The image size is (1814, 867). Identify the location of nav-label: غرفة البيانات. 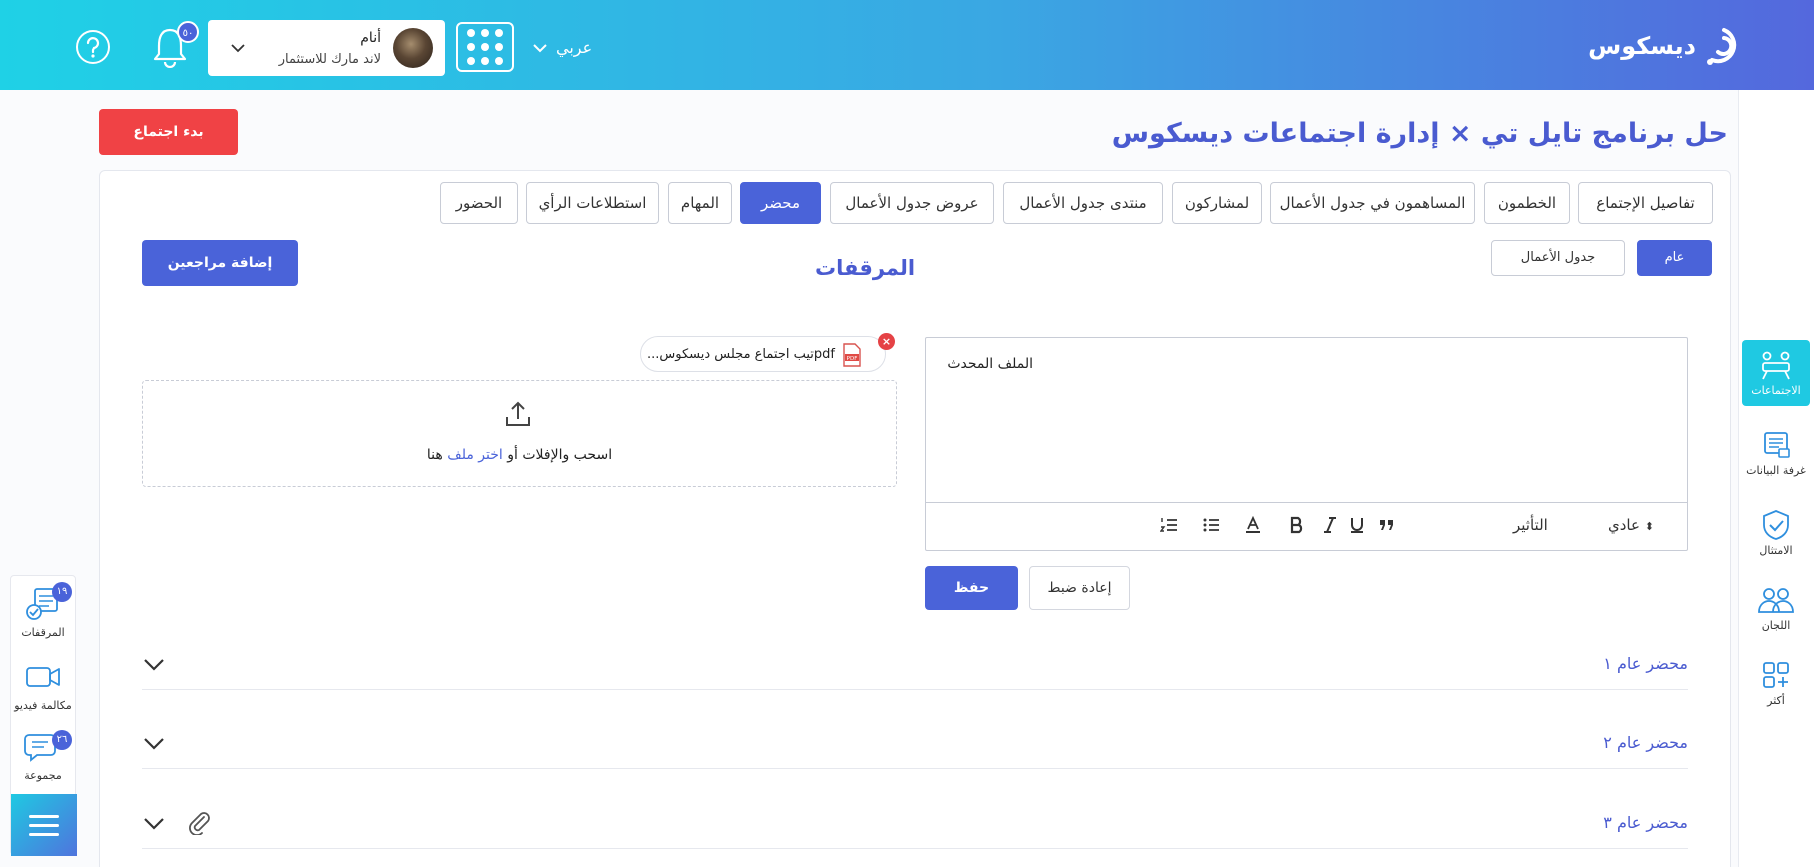
(1776, 470).